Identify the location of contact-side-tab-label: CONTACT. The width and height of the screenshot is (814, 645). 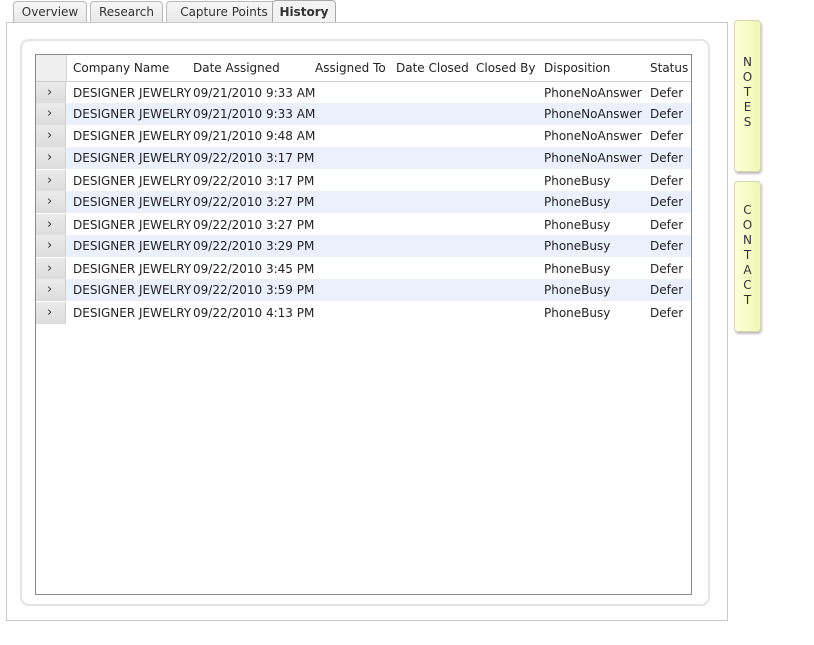
(747, 255).